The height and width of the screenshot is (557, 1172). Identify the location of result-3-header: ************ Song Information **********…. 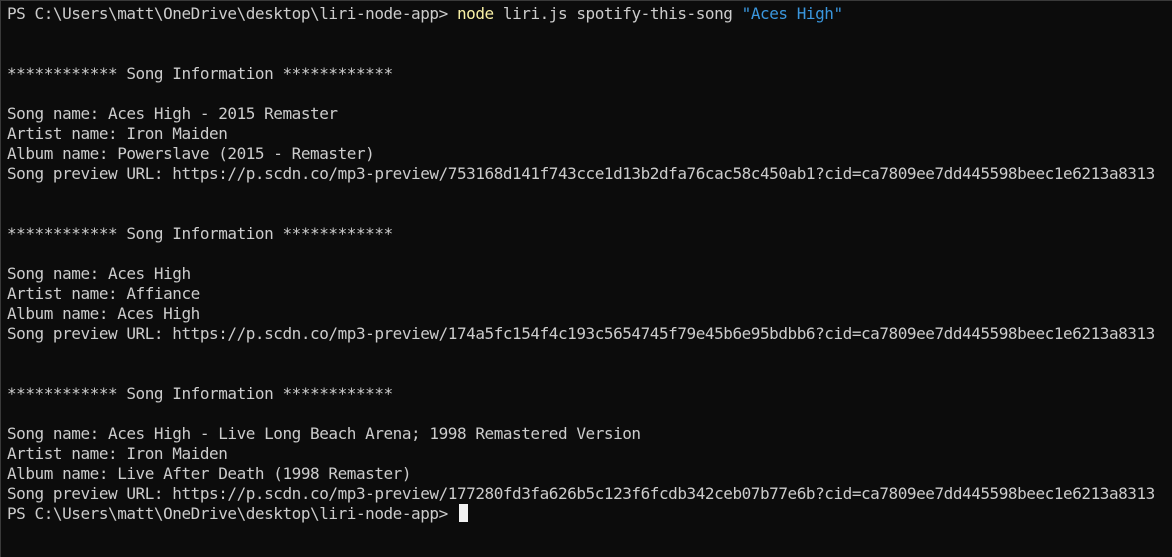
(200, 393).